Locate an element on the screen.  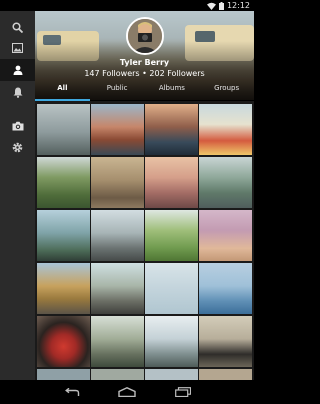
profile-tabs: All Public Albums Groups is located at coordinates (144, 89).